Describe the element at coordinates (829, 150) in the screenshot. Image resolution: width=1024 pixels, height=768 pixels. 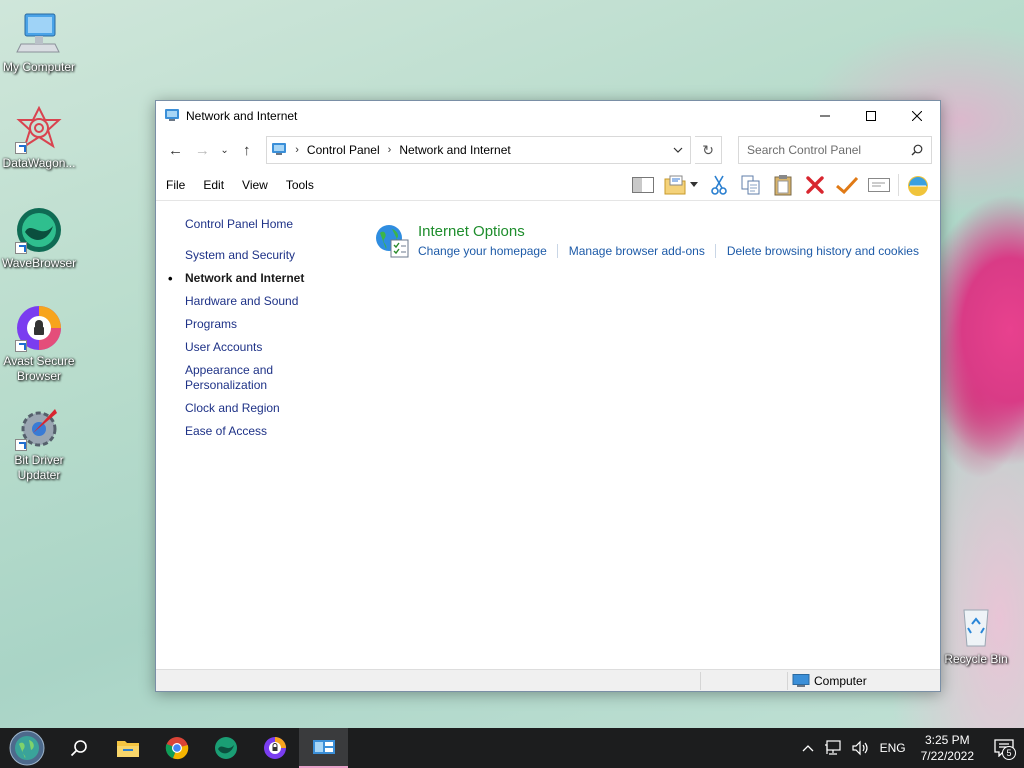
I see `search-input` at that location.